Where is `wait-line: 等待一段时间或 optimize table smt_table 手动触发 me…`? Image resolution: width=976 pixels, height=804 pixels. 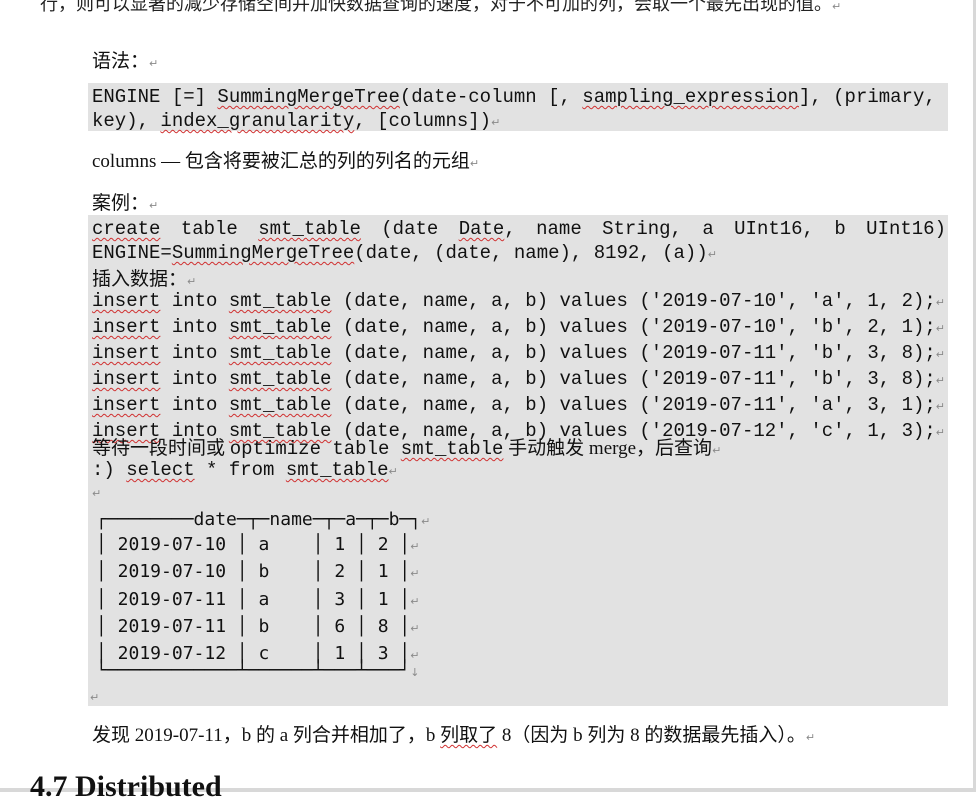
wait-line: 等待一段时间或 optimize table smt_table 手动触发 me… is located at coordinates (407, 449).